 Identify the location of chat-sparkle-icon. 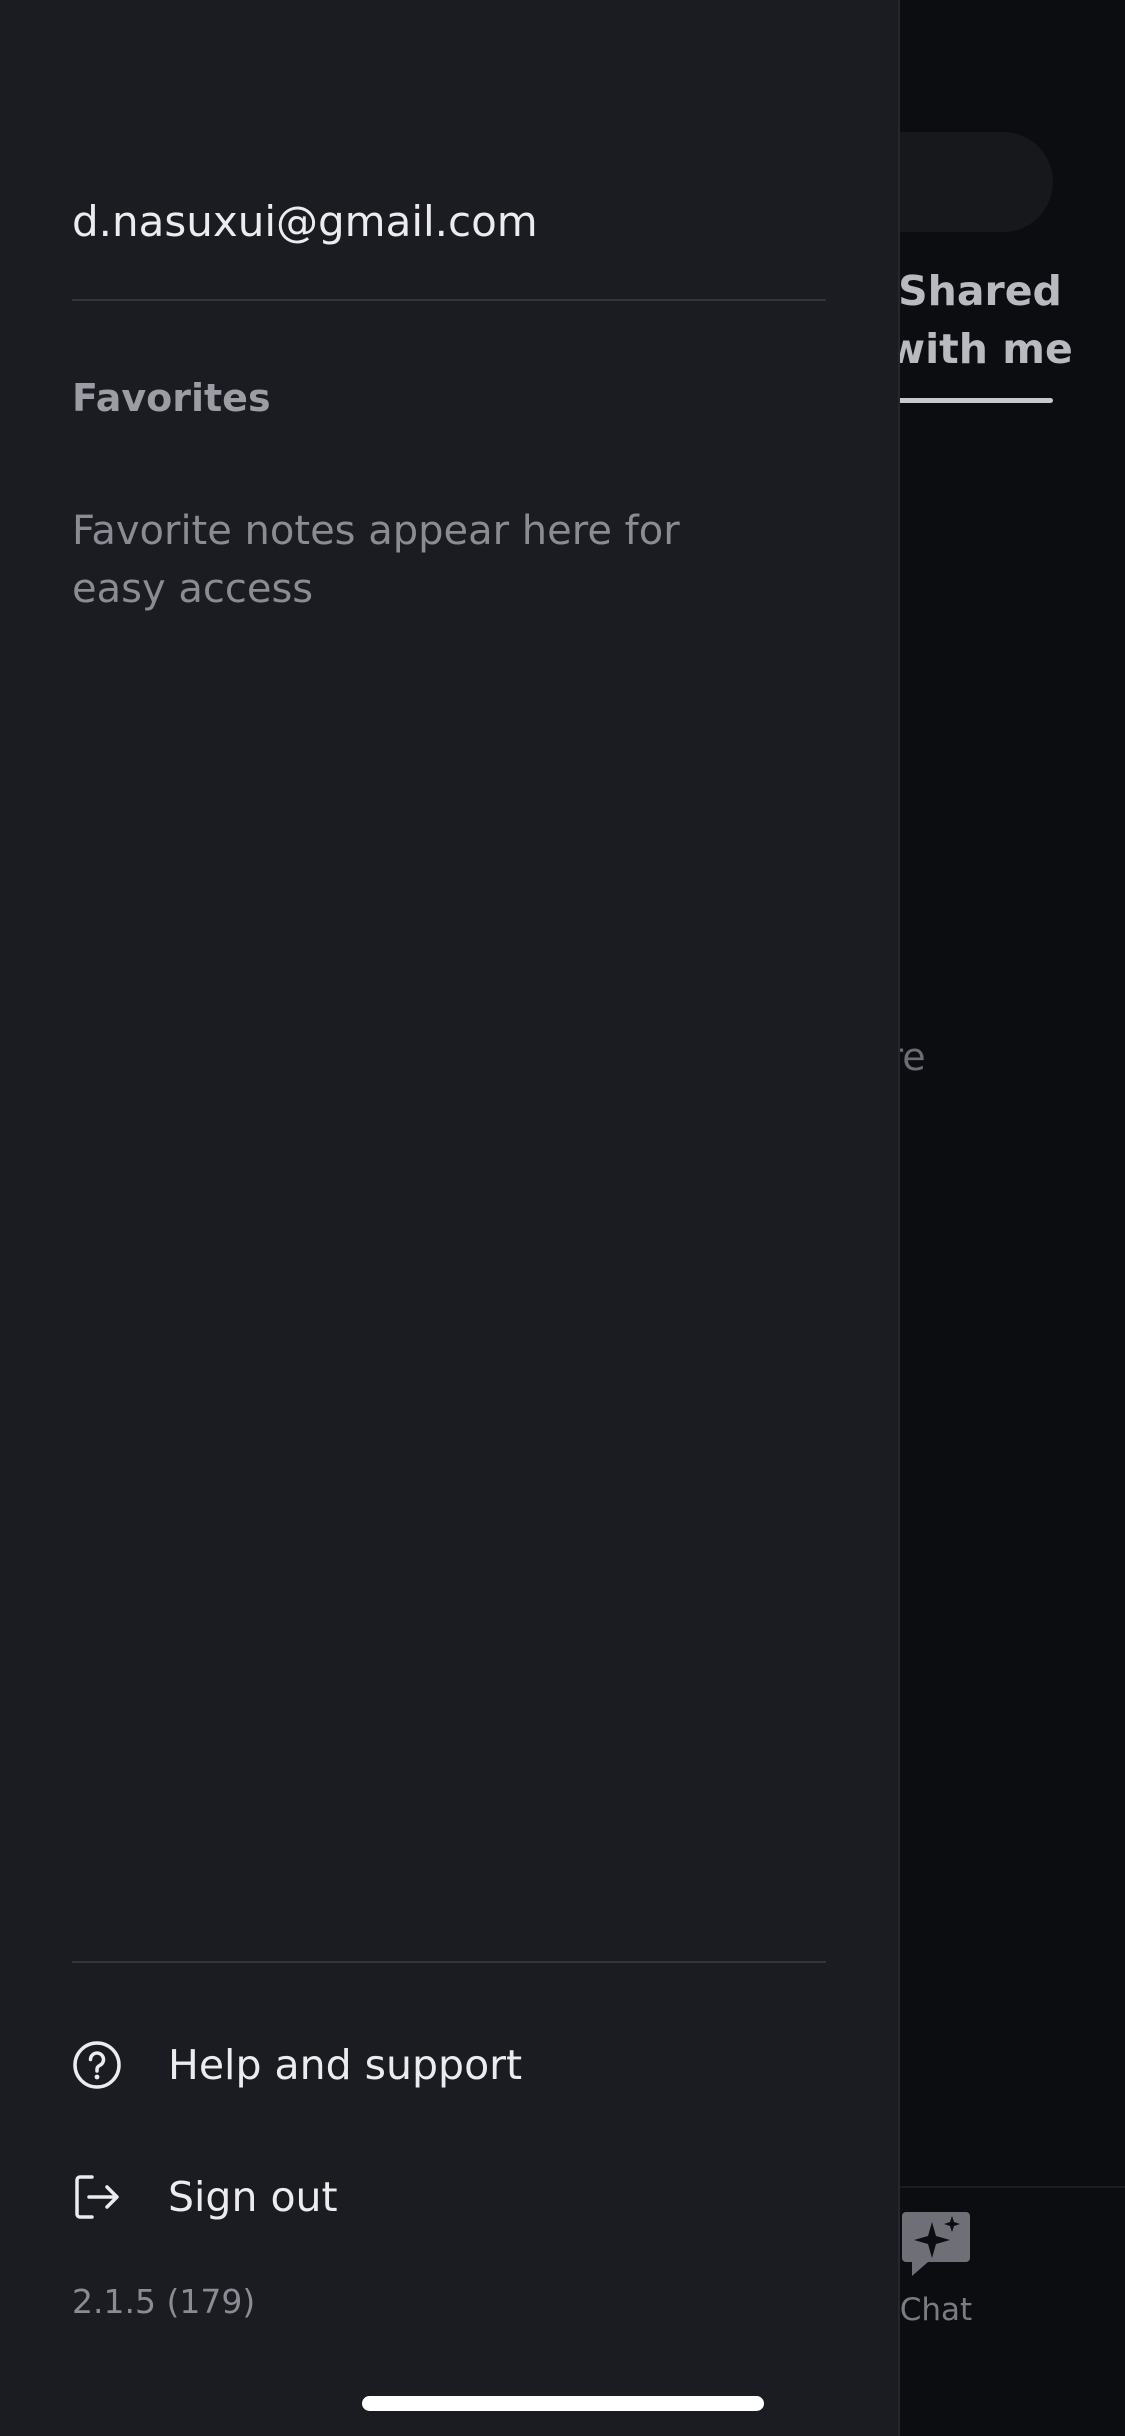
(936, 2244).